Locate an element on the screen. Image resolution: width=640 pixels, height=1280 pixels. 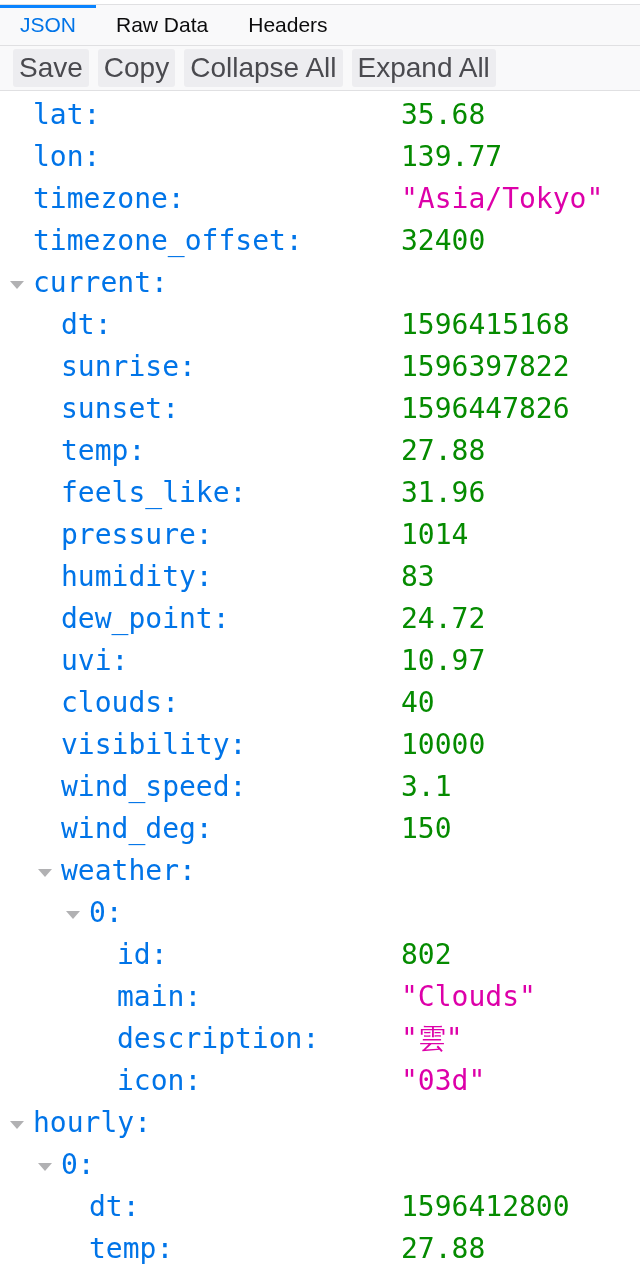
json-key: wind_speed: is located at coordinates (154, 787).